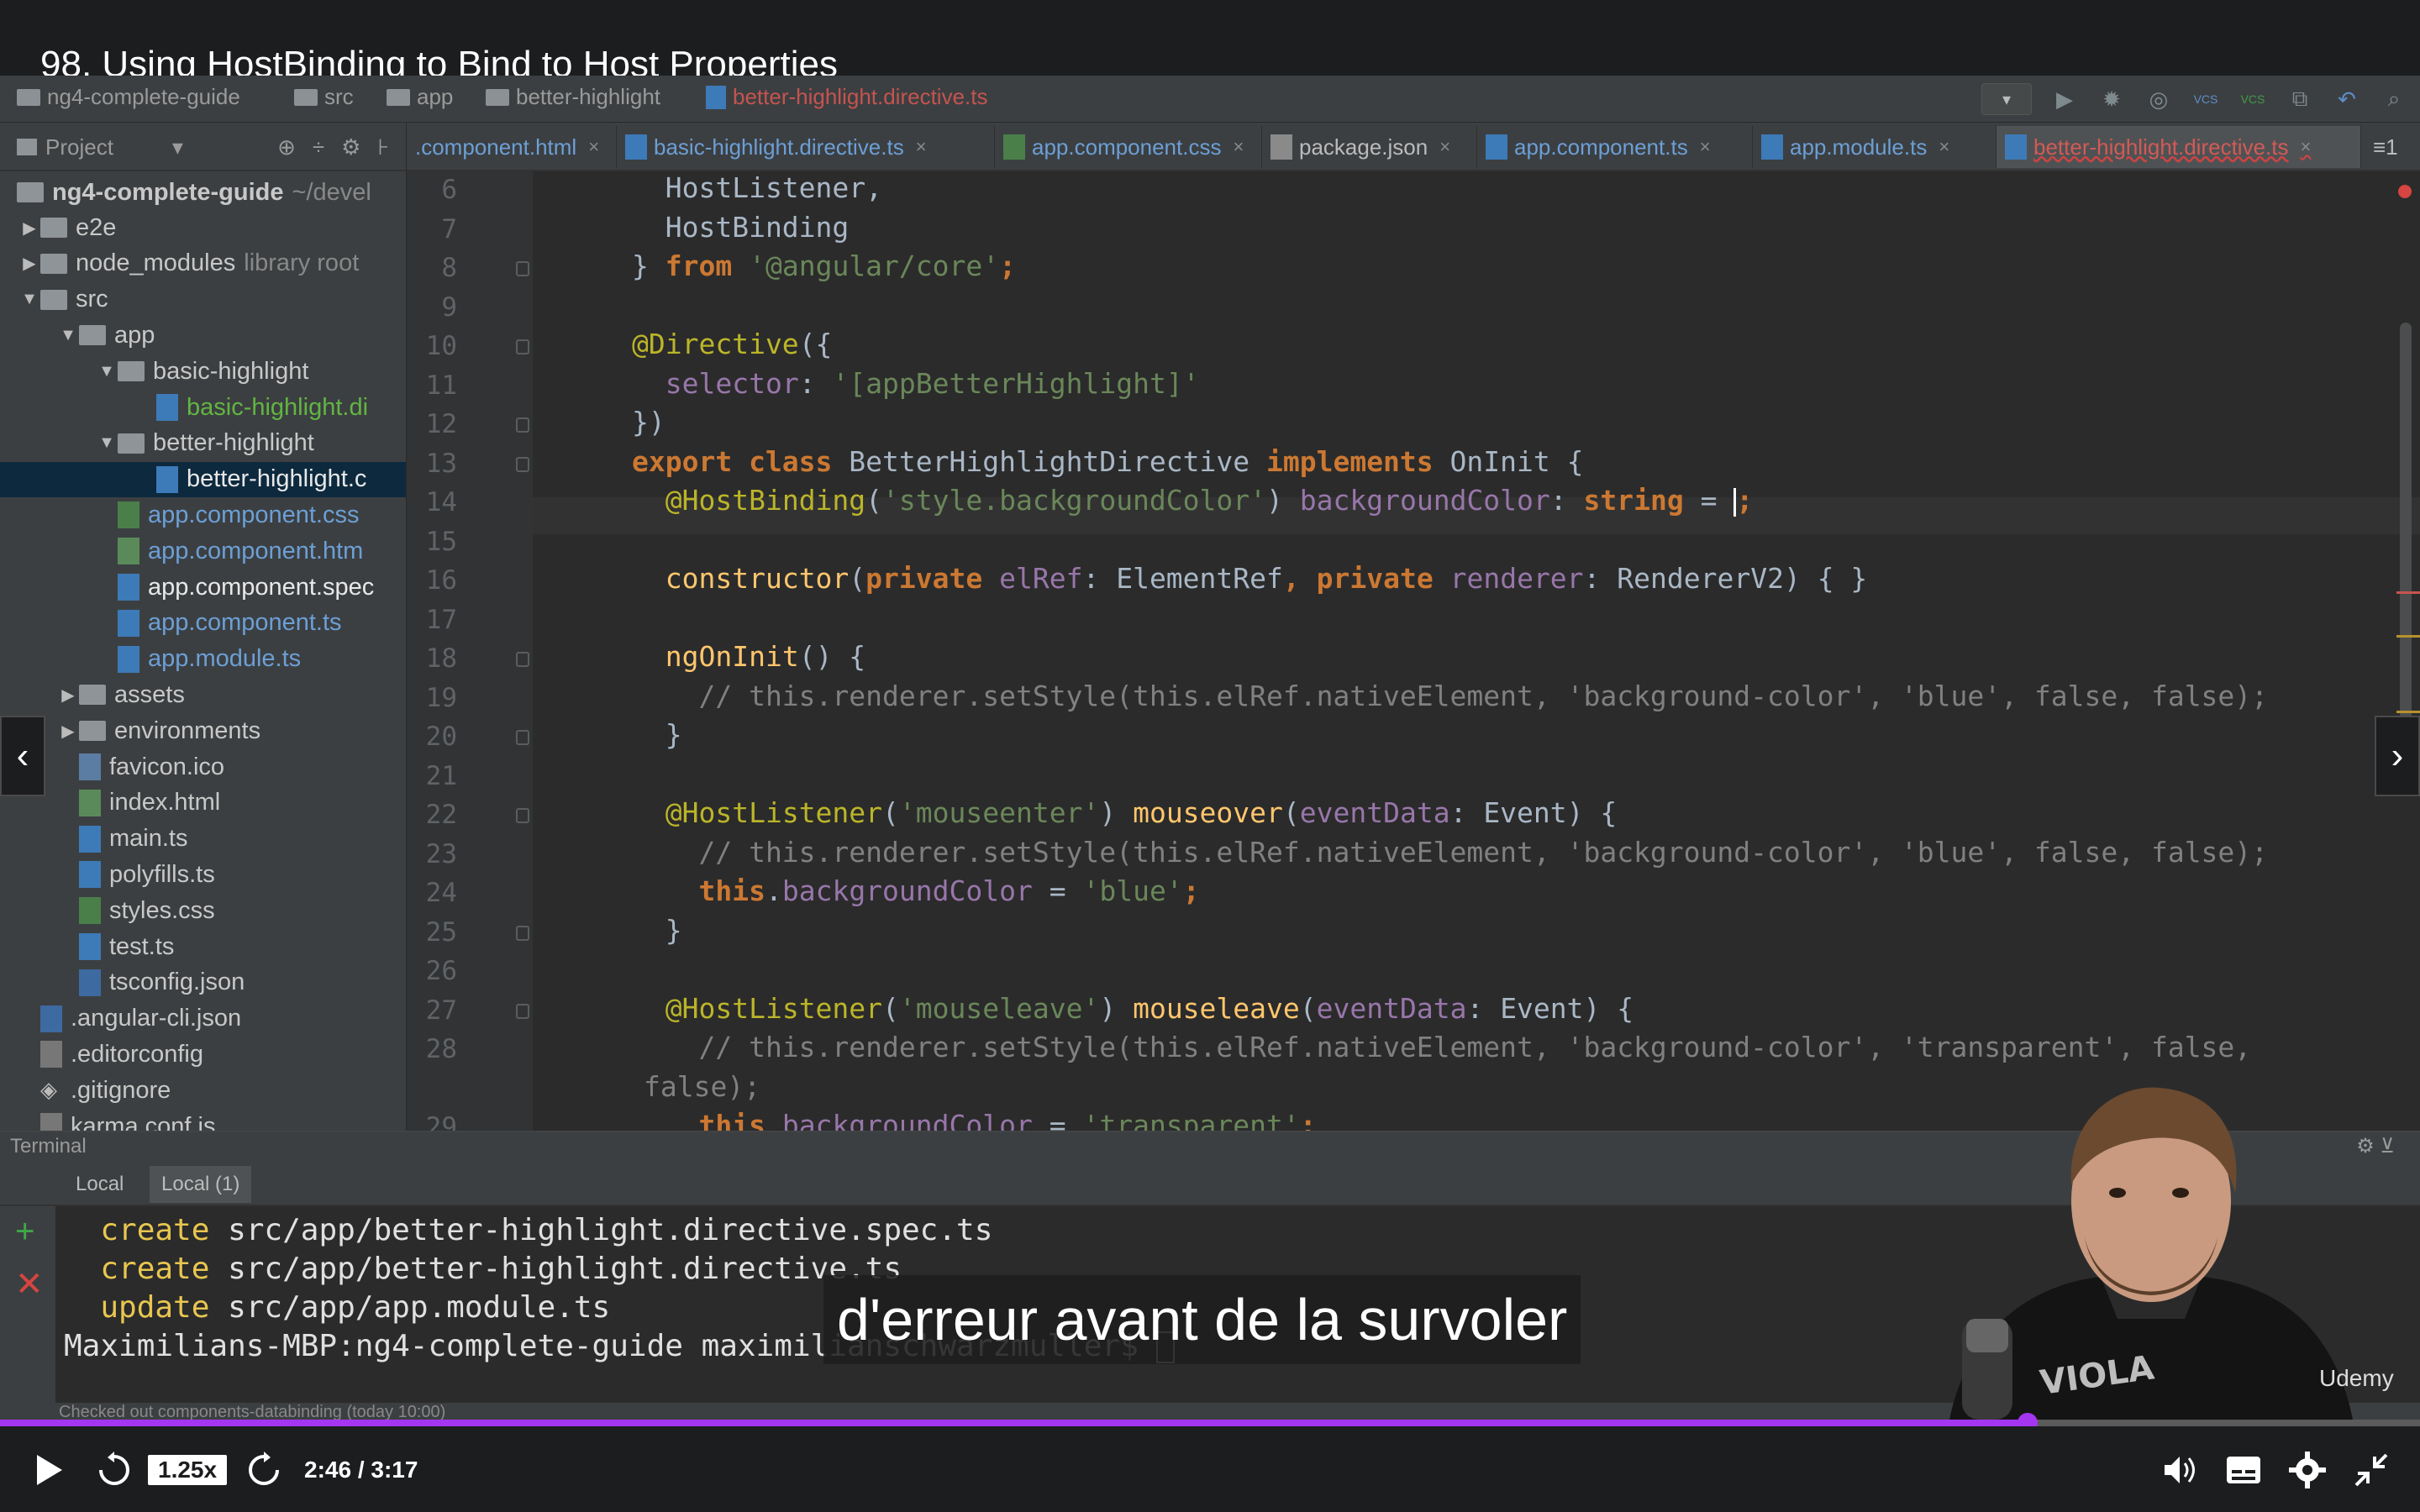 This screenshot has height=1512, width=2420. I want to click on tree-item: ▼ basic-highlight, so click(203, 371).